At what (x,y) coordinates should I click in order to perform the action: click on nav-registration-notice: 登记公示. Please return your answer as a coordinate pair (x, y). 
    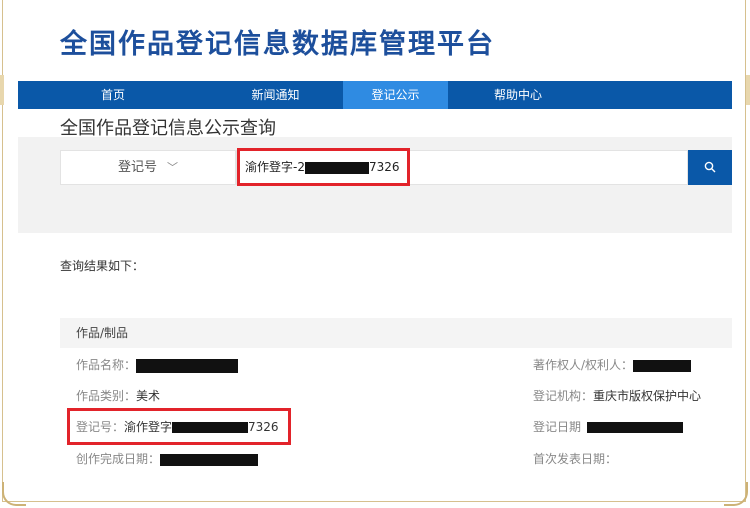
    Looking at the image, I should click on (395, 95).